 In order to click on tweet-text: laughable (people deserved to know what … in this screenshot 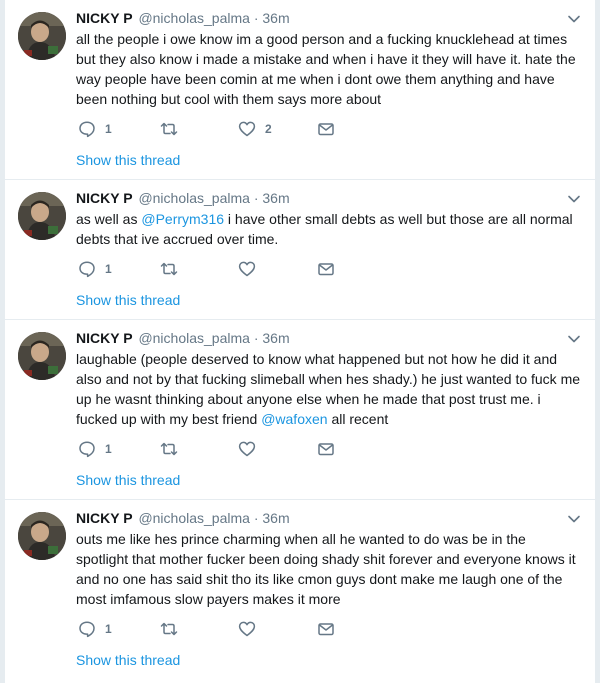, I will do `click(328, 389)`.